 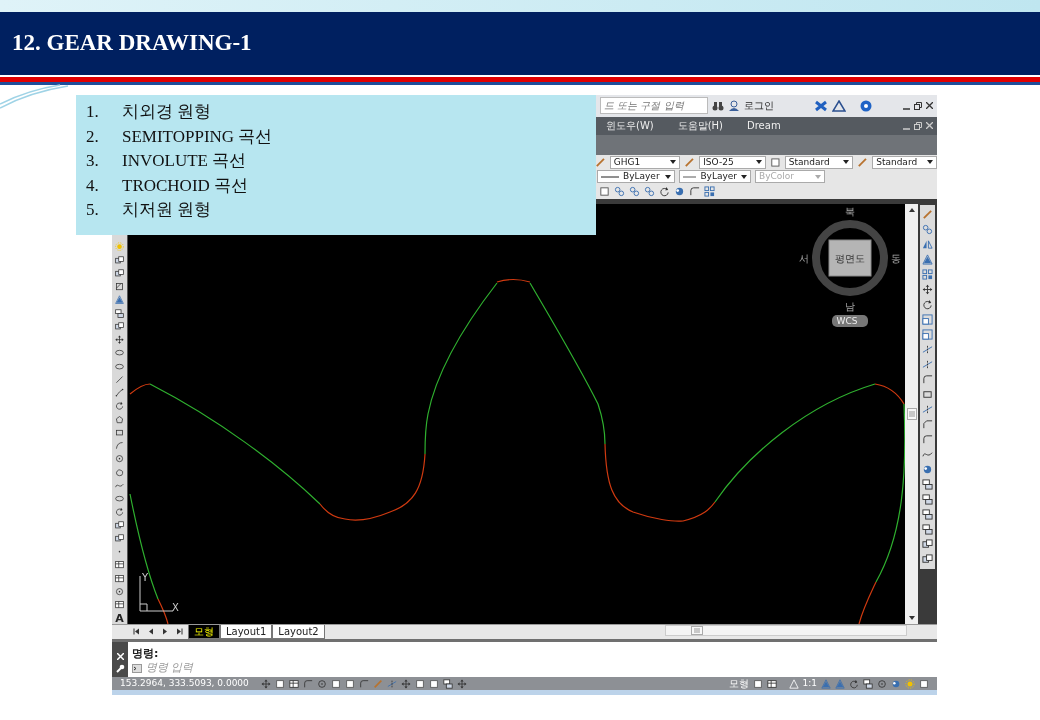 I want to click on text-tool: A, so click(x=119, y=619).